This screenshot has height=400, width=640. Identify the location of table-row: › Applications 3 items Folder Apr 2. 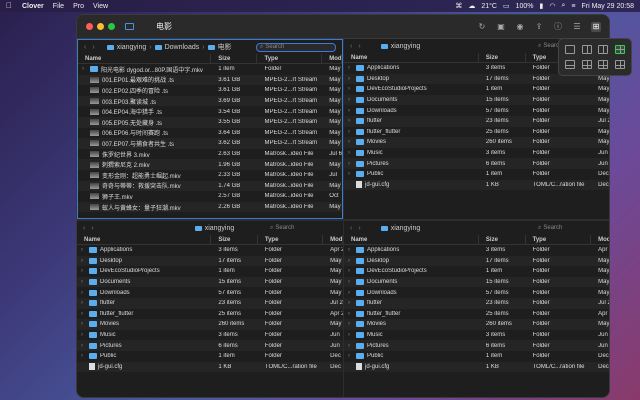
(476, 250).